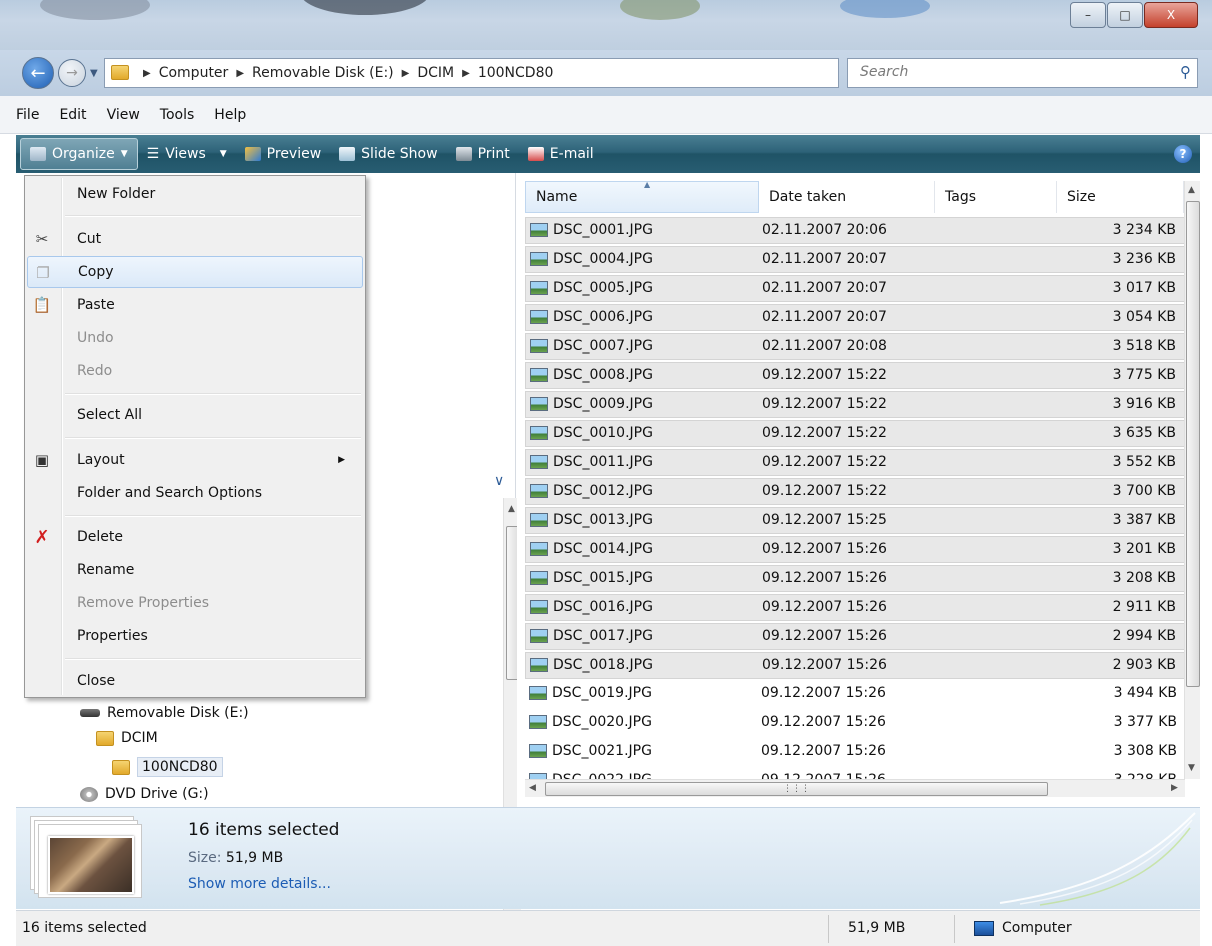 Image resolution: width=1212 pixels, height=946 pixels. I want to click on recent-pages-dropdown: ▼, so click(94, 73).